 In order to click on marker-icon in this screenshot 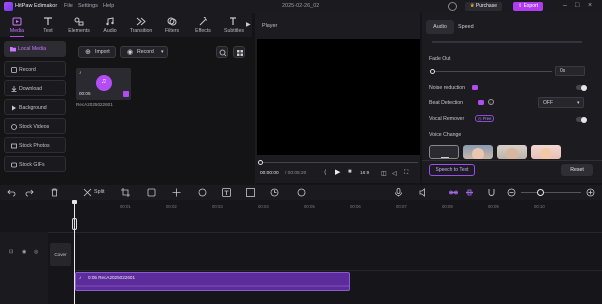, I will do `click(151, 192)`.